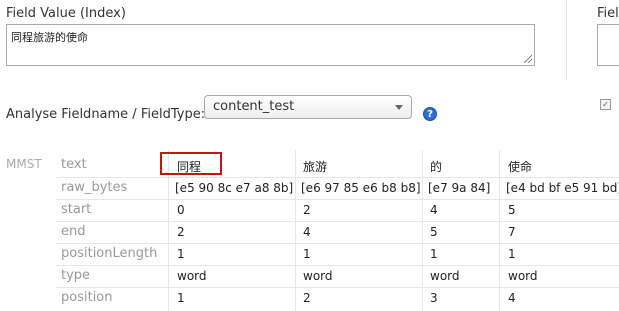 Image resolution: width=619 pixels, height=311 pixels. I want to click on analyzer-name: MMST, so click(24, 164).